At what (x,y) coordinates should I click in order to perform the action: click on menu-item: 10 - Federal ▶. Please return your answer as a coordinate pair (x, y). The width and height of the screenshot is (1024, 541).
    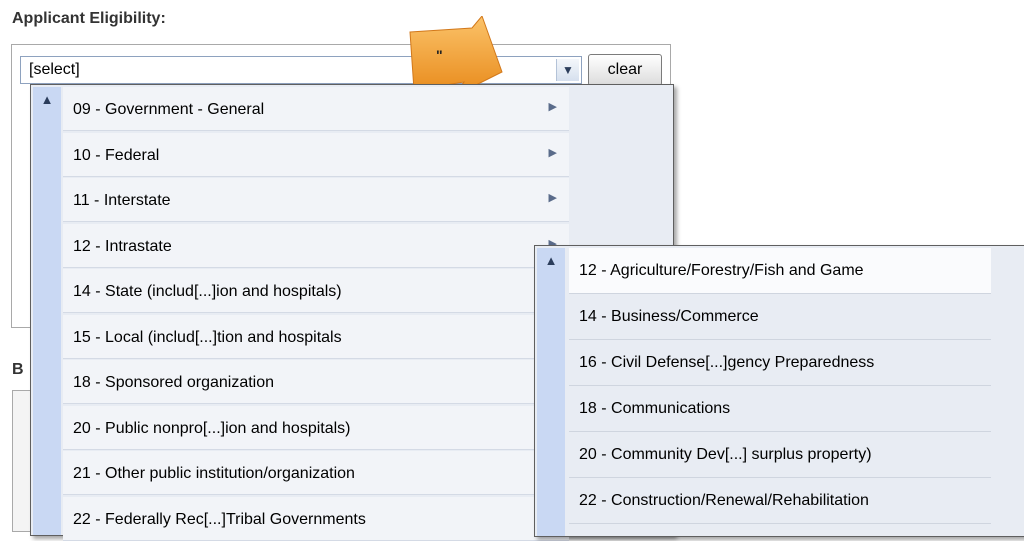
    Looking at the image, I should click on (316, 154).